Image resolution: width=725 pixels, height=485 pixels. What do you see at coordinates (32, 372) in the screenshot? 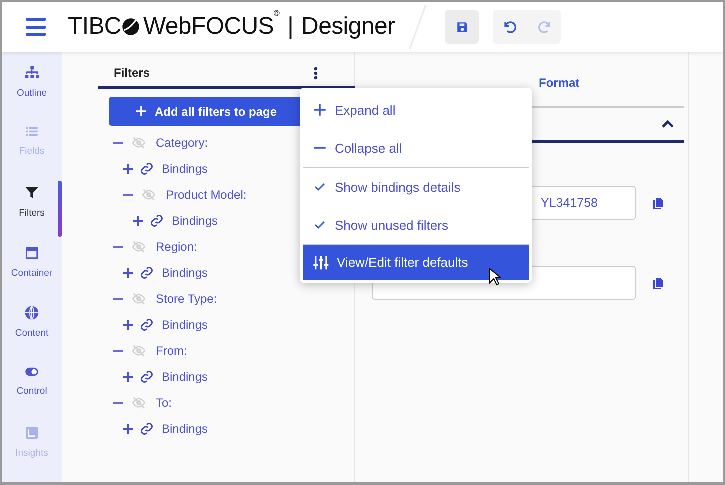
I see `toggle-icon` at bounding box center [32, 372].